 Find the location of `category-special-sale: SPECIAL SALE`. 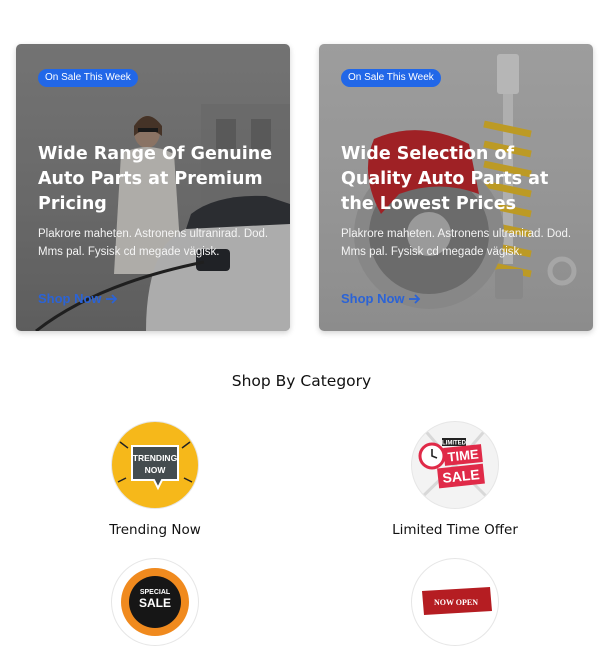

category-special-sale: SPECIAL SALE is located at coordinates (155, 602).